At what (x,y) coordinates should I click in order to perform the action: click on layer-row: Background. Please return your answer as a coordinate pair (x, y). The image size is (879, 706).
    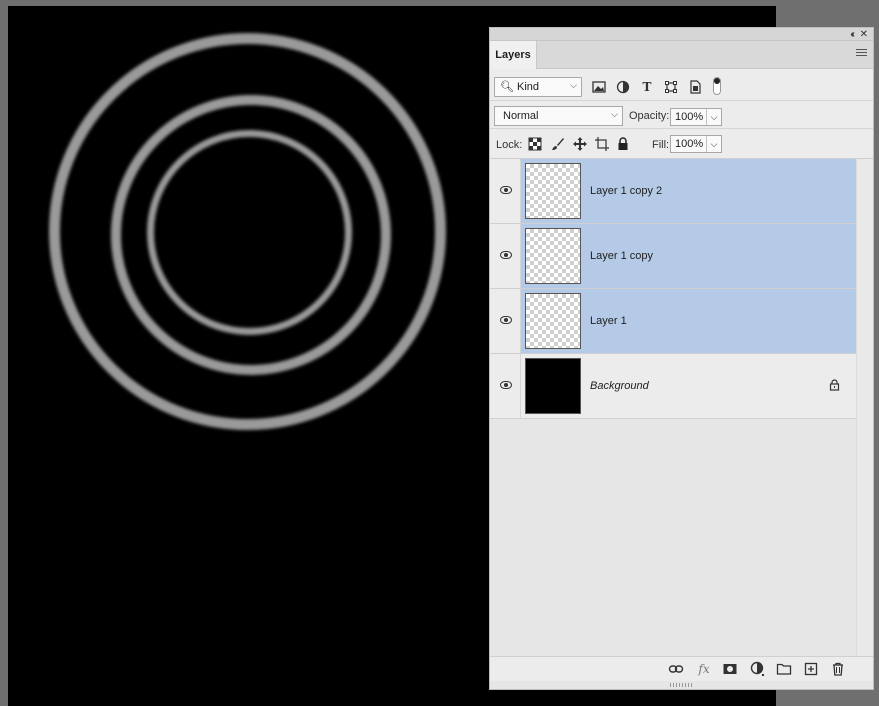
    Looking at the image, I should click on (673, 386).